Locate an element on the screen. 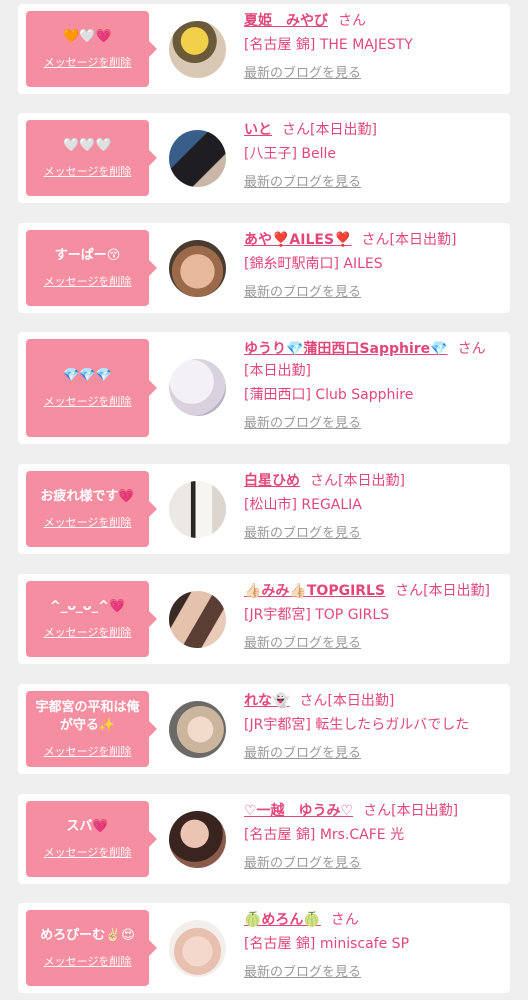  shop-name: [蒲田西口] Club Sapphire is located at coordinates (329, 395).